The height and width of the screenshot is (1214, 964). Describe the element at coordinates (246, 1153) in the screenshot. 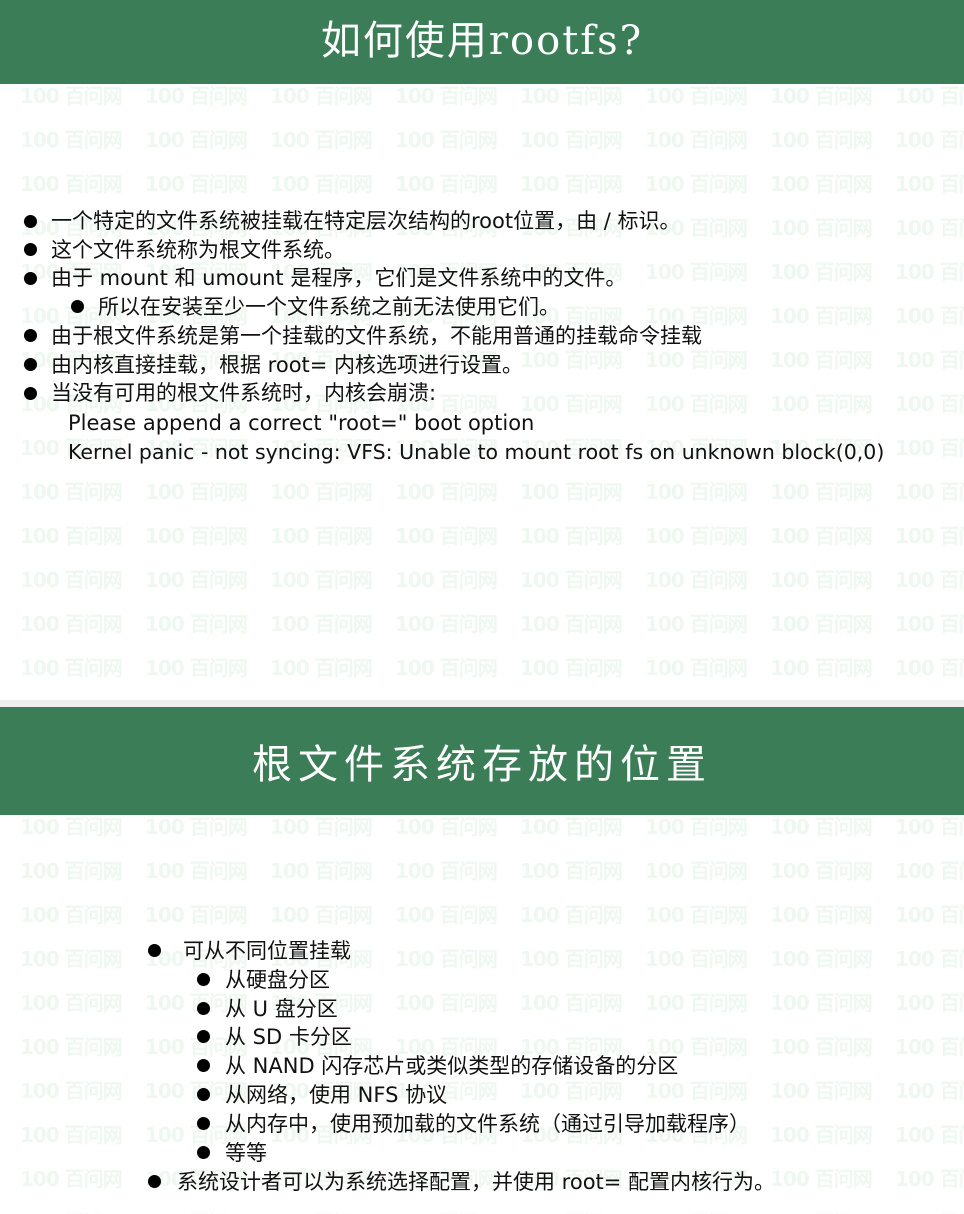

I see `list-item-sub: 等等` at that location.